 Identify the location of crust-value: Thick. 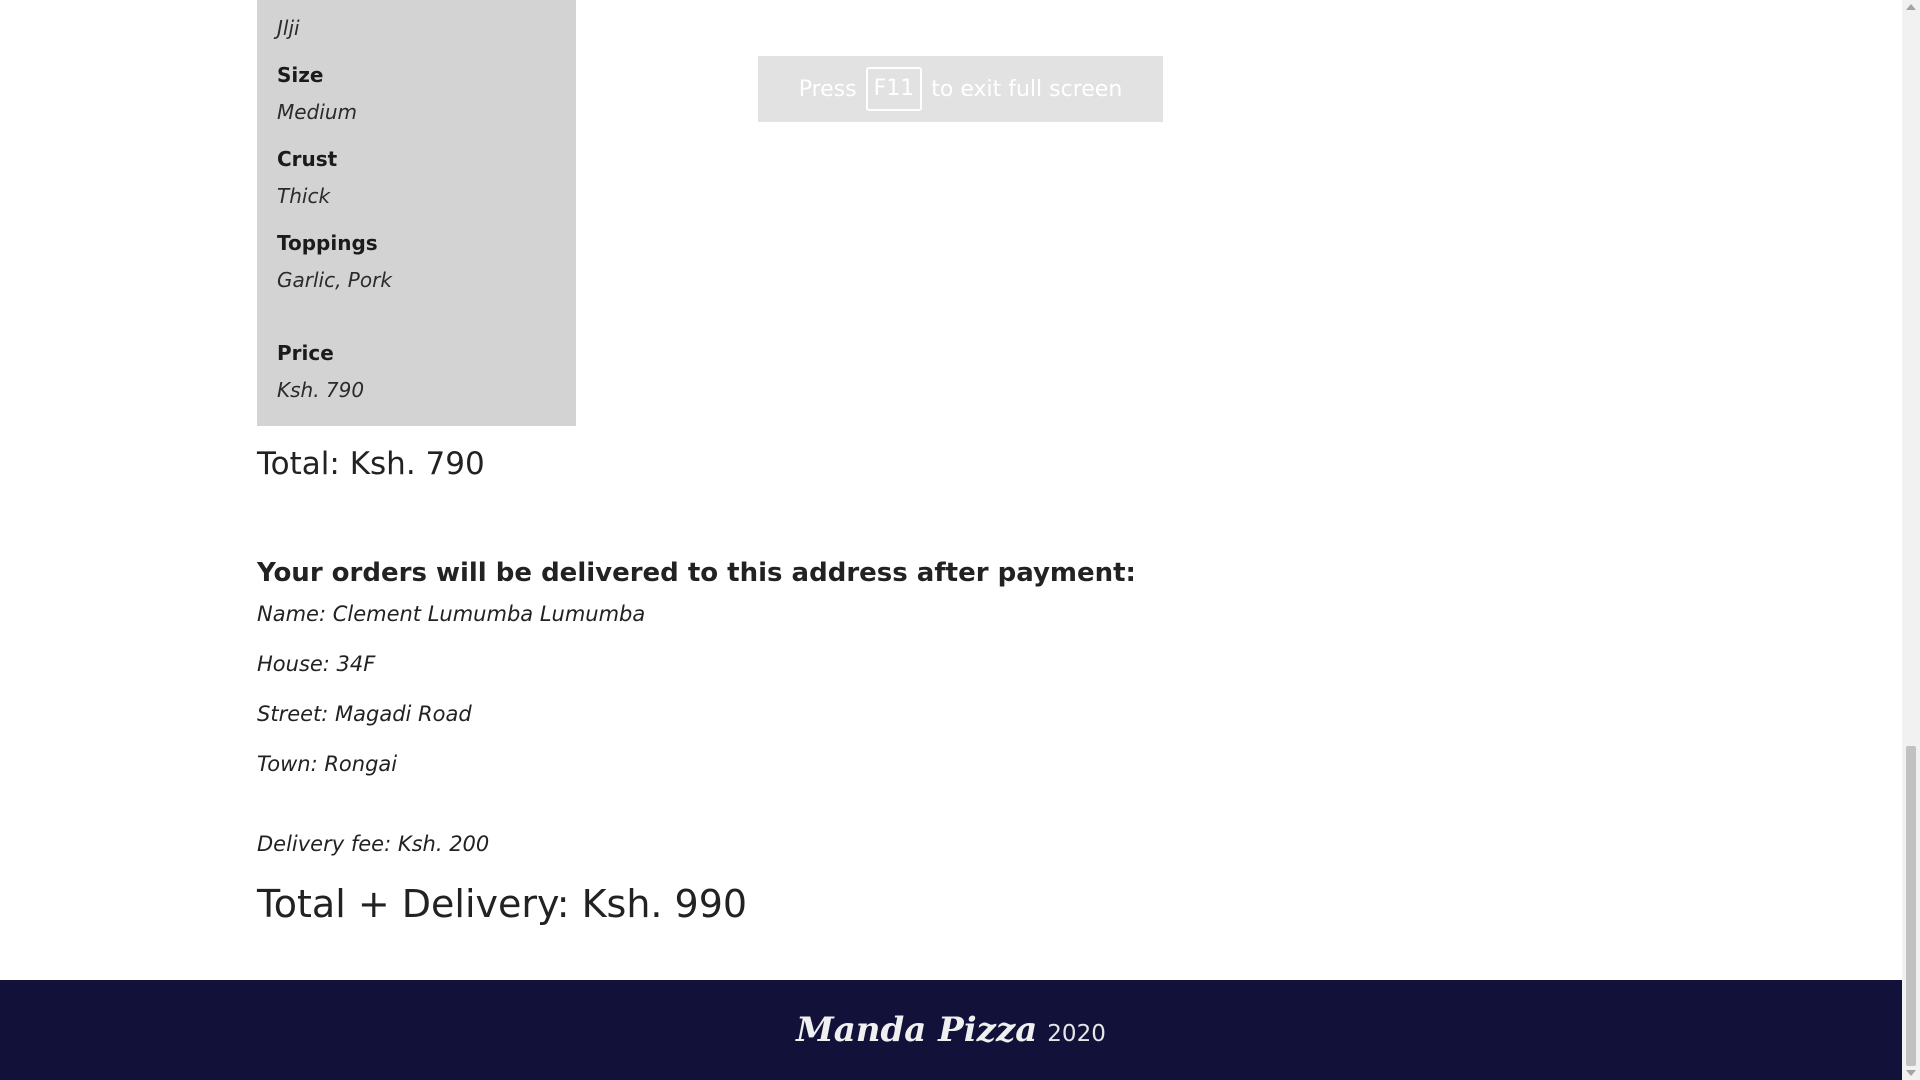
(304, 196).